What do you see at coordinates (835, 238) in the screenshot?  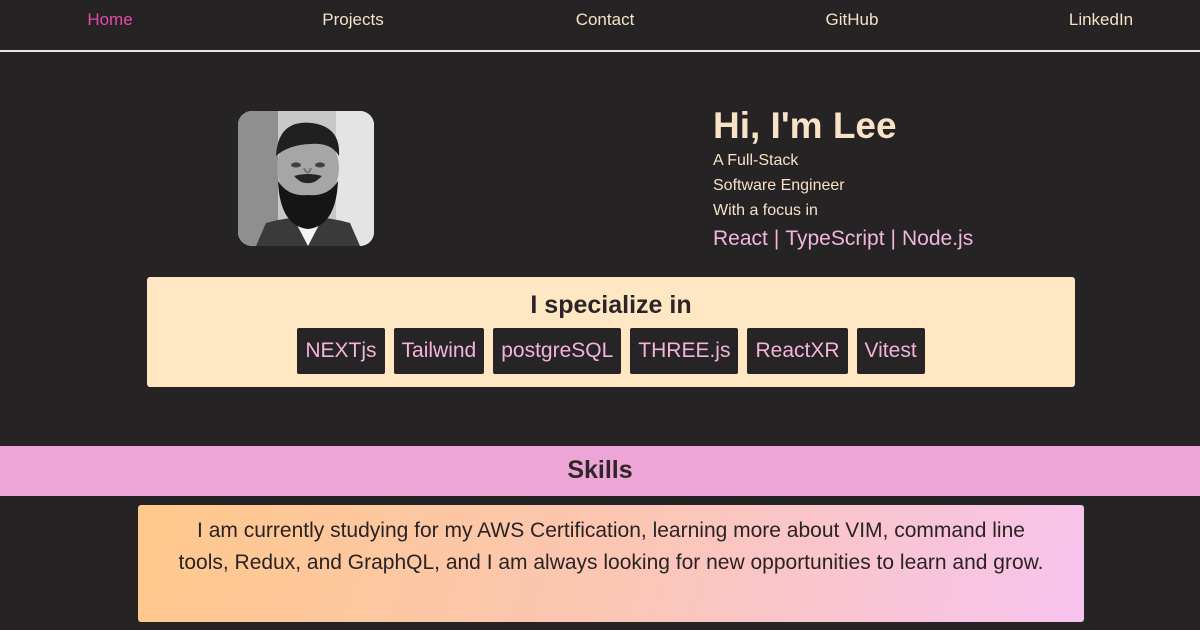 I see `focus-typescript: TypeScript` at bounding box center [835, 238].